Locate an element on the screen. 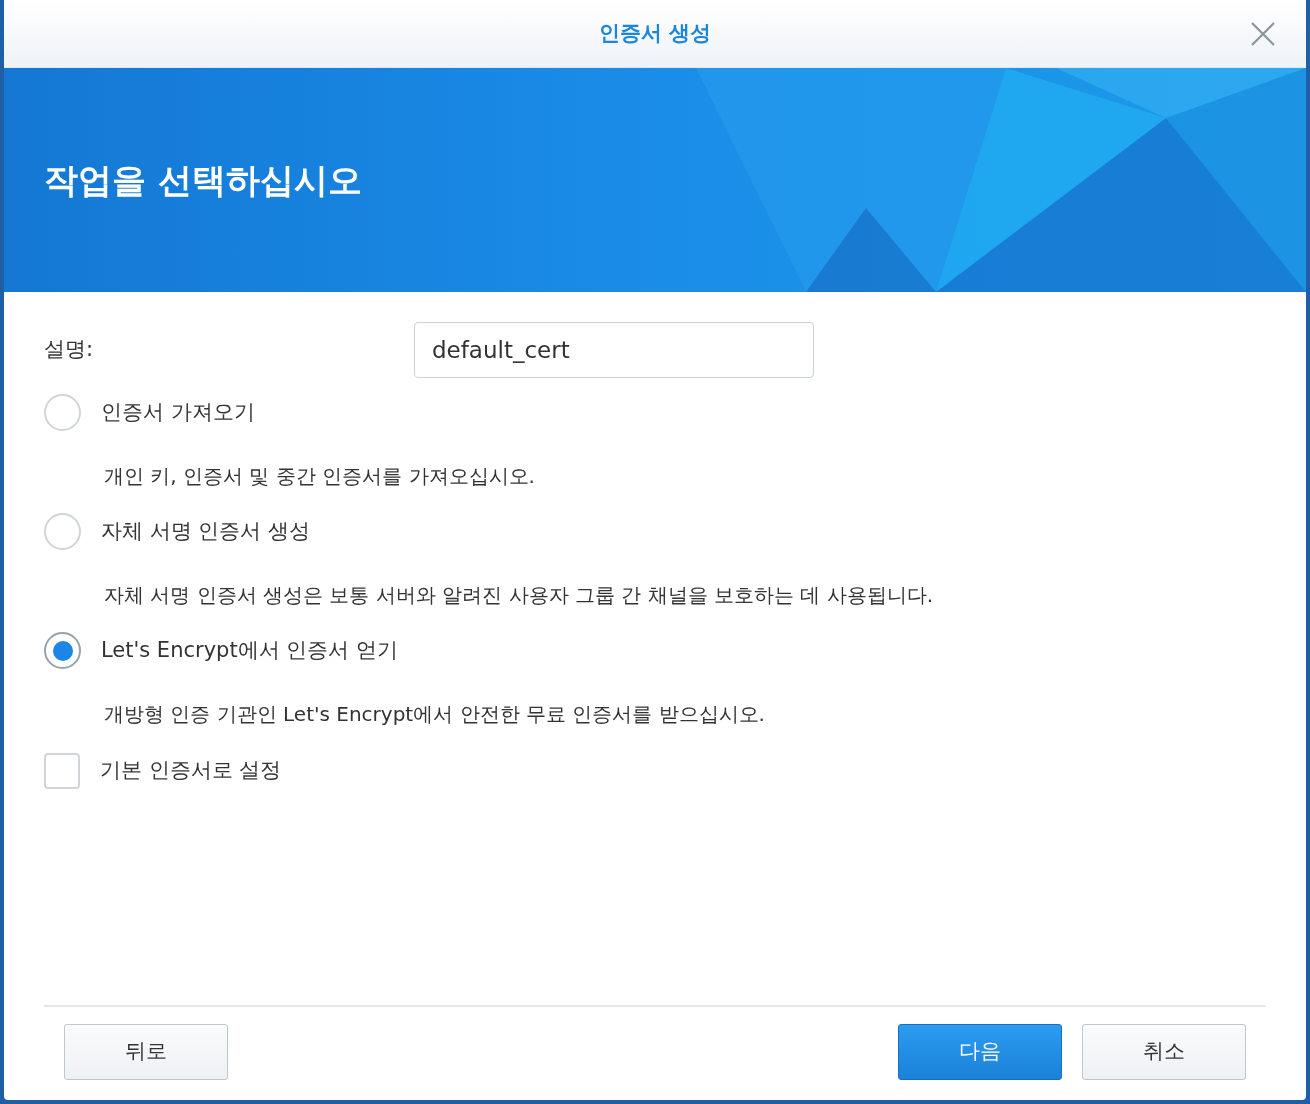  cancel-button: 취소 is located at coordinates (1164, 1052).